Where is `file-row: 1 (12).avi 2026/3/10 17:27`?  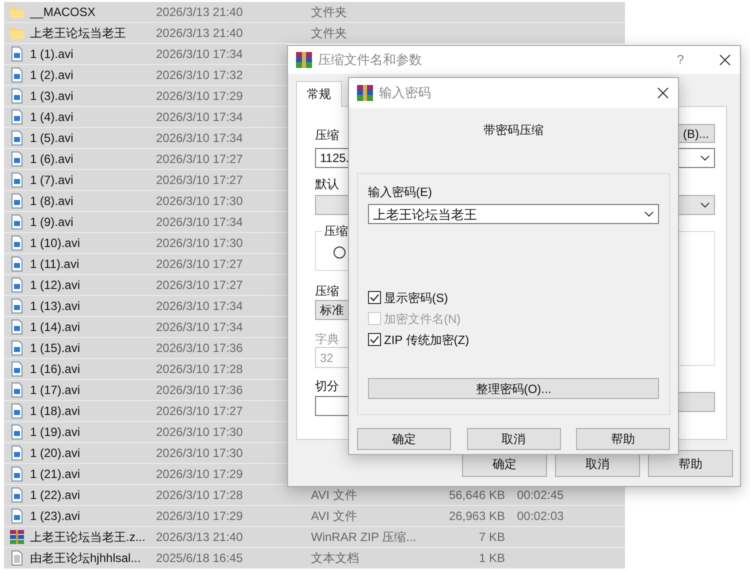
file-row: 1 (12).avi 2026/3/10 17:27 is located at coordinates (145, 285).